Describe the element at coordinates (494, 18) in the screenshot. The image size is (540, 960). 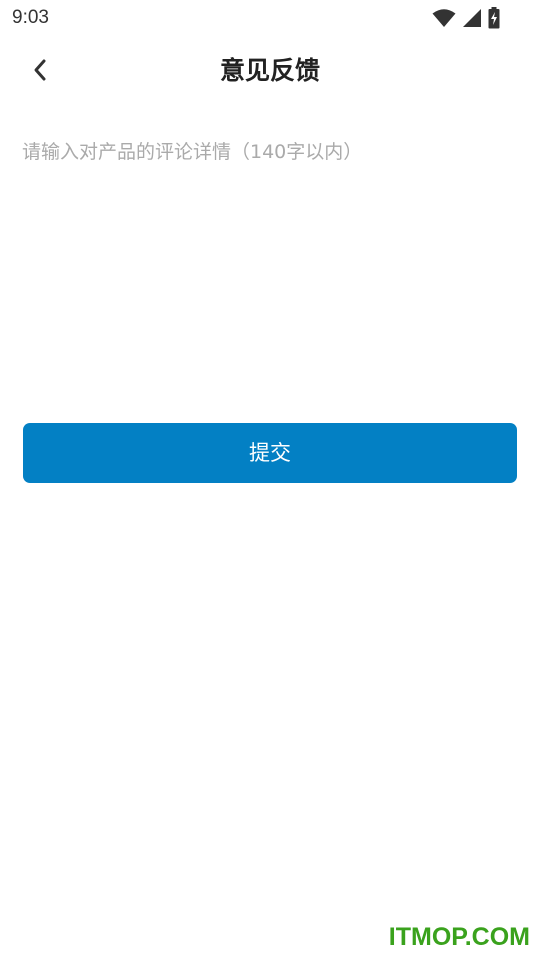
I see `battery-charging-icon` at that location.